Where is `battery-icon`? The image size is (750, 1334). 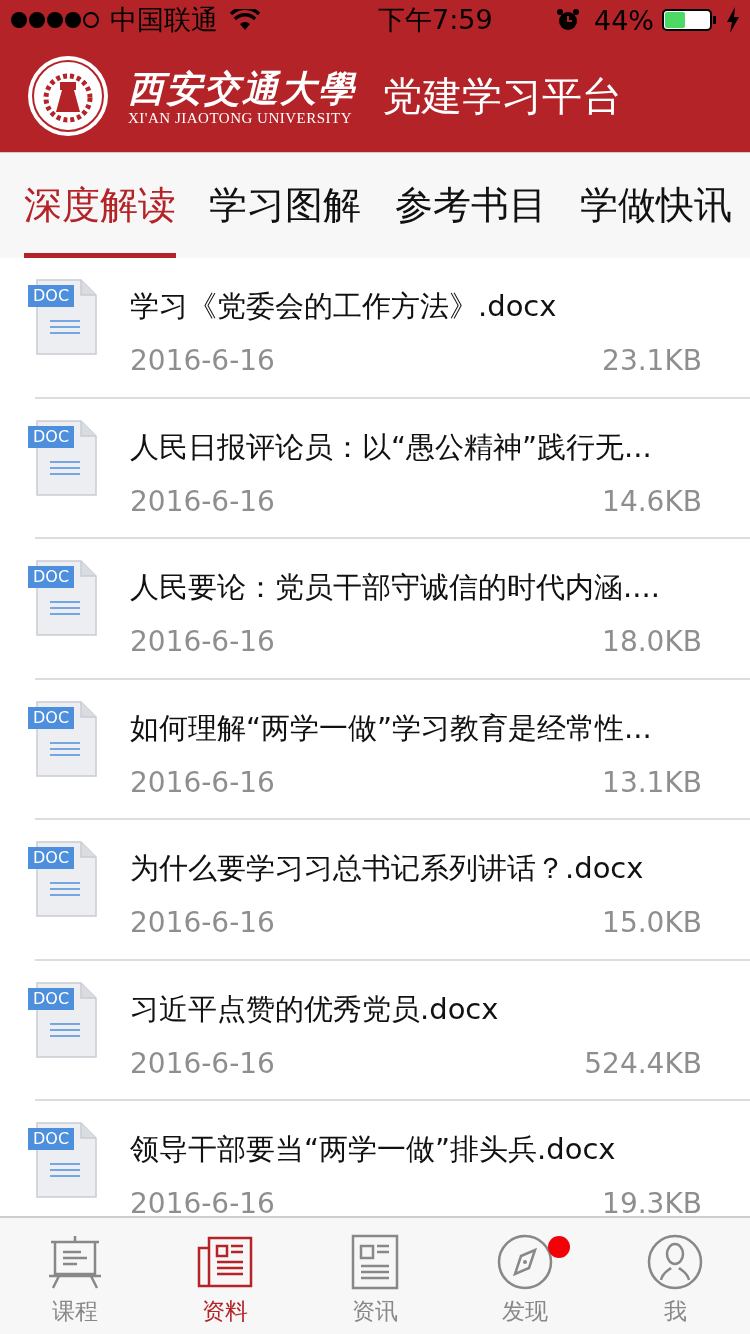
battery-icon is located at coordinates (690, 20).